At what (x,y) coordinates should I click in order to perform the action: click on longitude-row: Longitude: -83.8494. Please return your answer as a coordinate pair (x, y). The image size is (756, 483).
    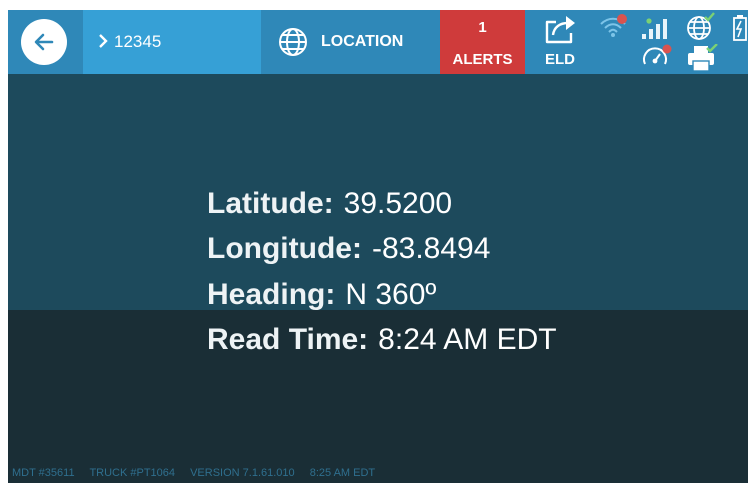
    Looking at the image, I should click on (348, 249).